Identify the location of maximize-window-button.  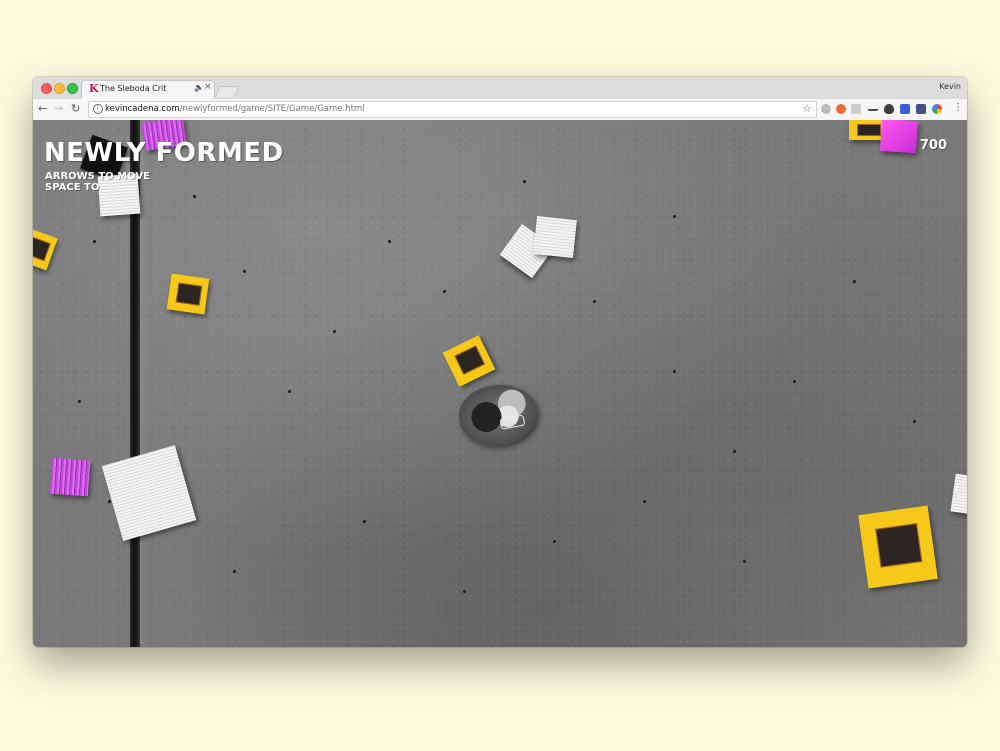
(72, 88).